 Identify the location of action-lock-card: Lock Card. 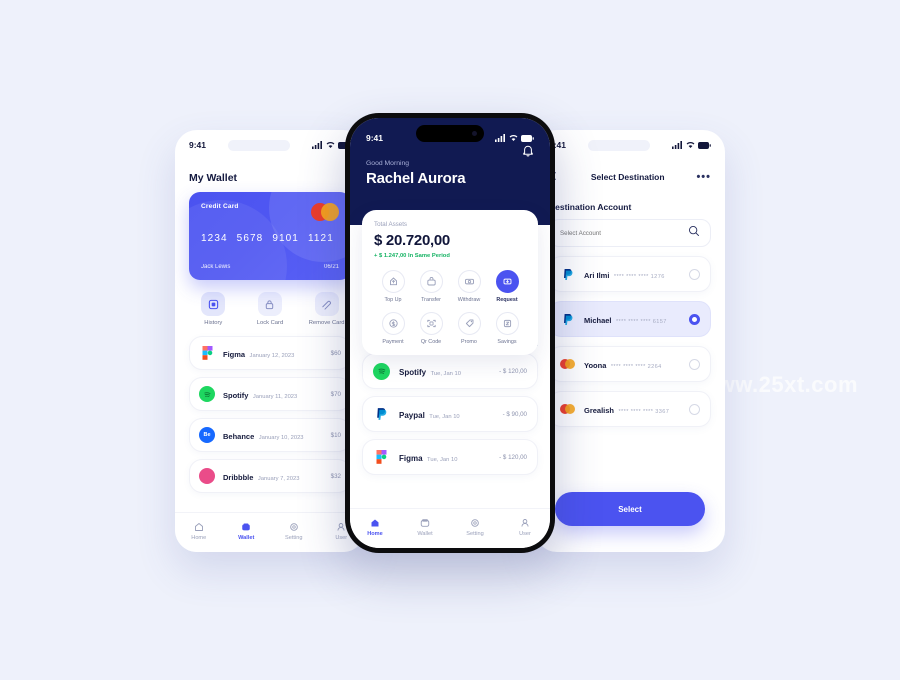
(270, 309).